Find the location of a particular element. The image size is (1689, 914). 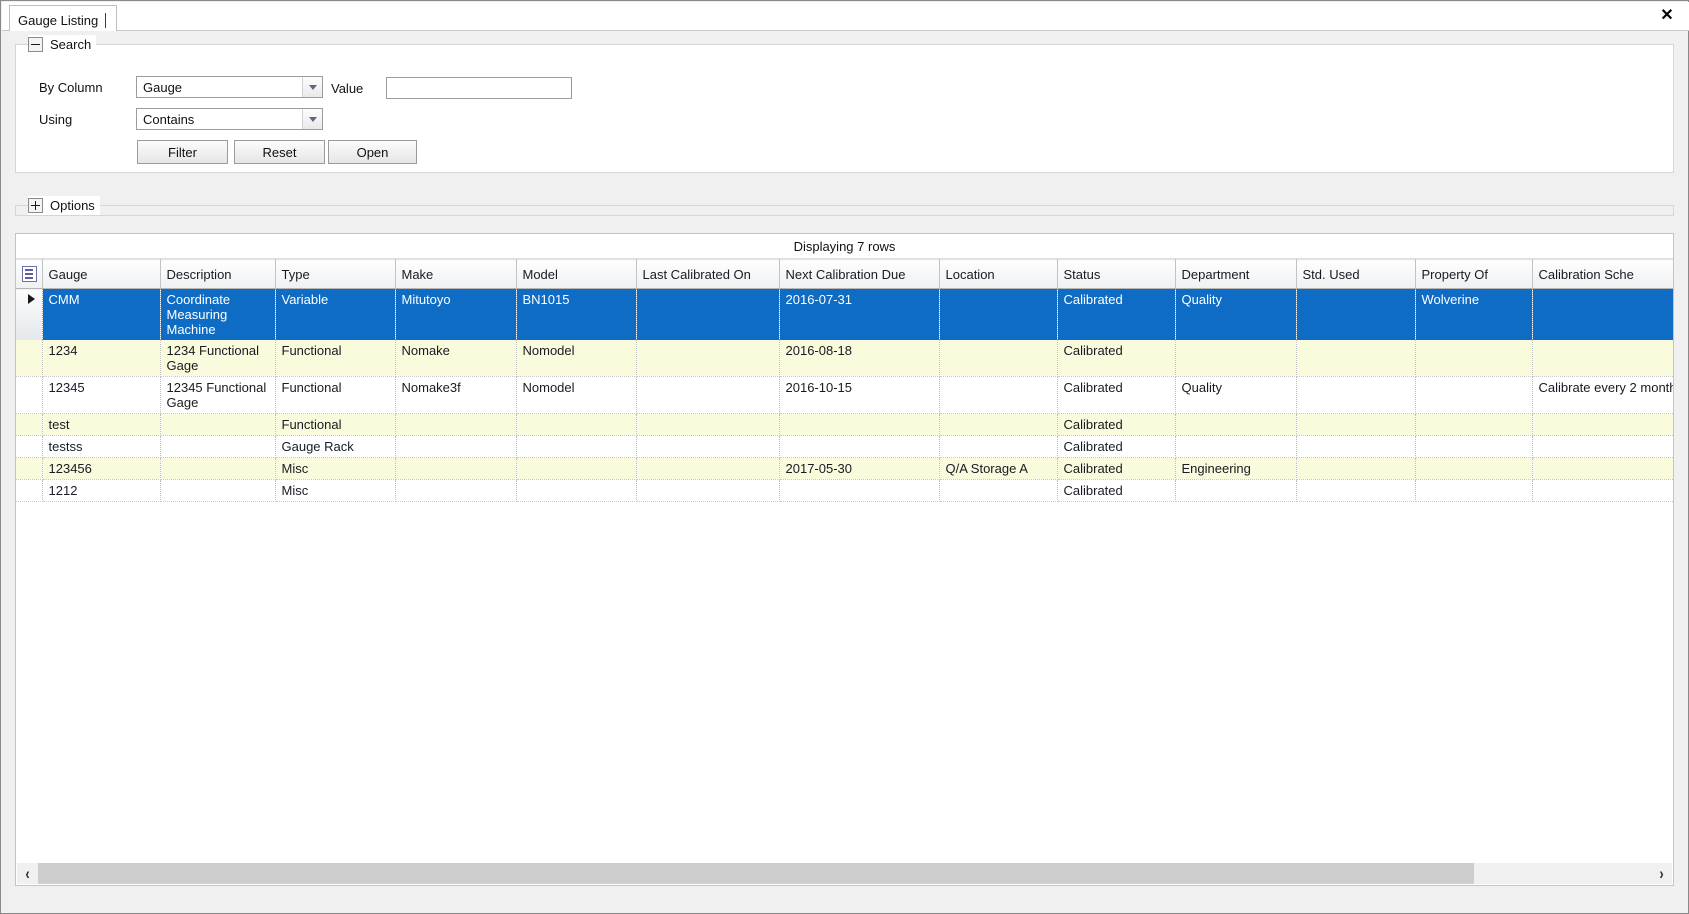

using-select: Contains is located at coordinates (229, 119).